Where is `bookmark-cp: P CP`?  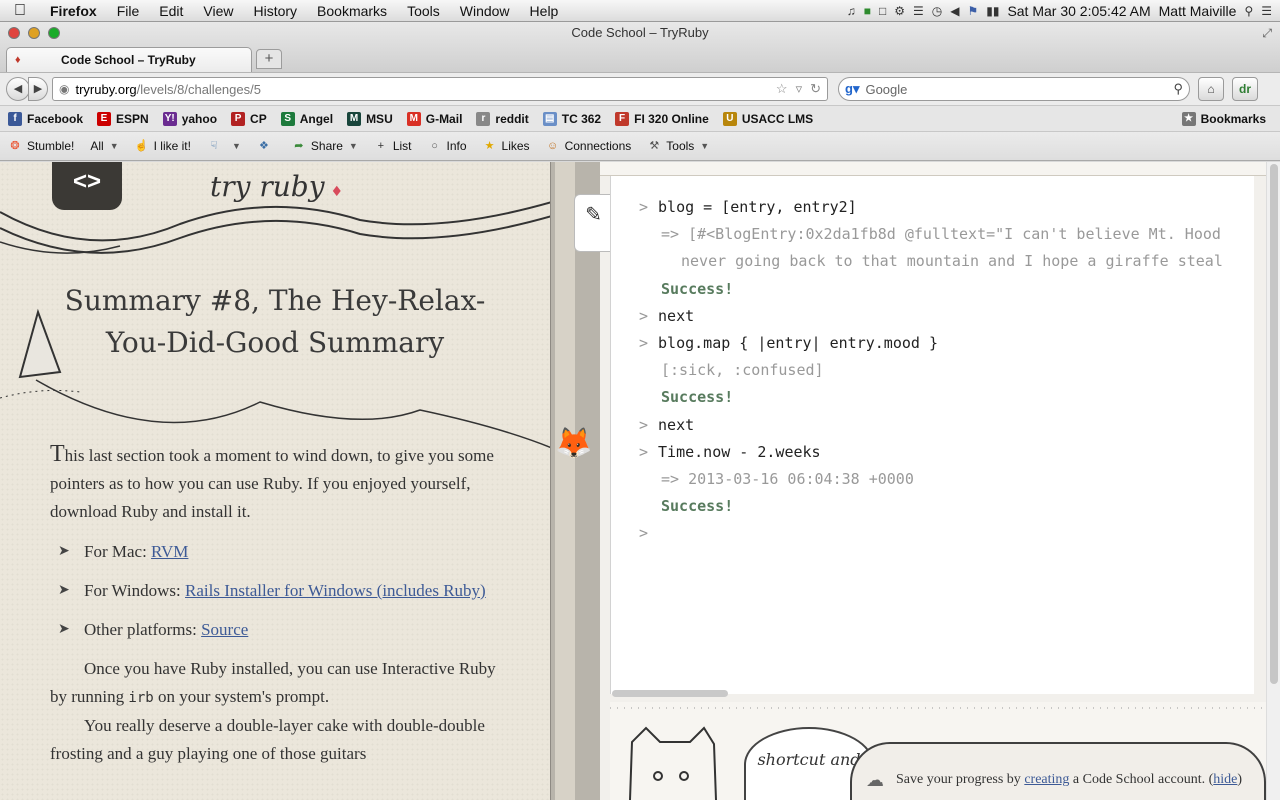
bookmark-cp: P CP is located at coordinates (249, 118).